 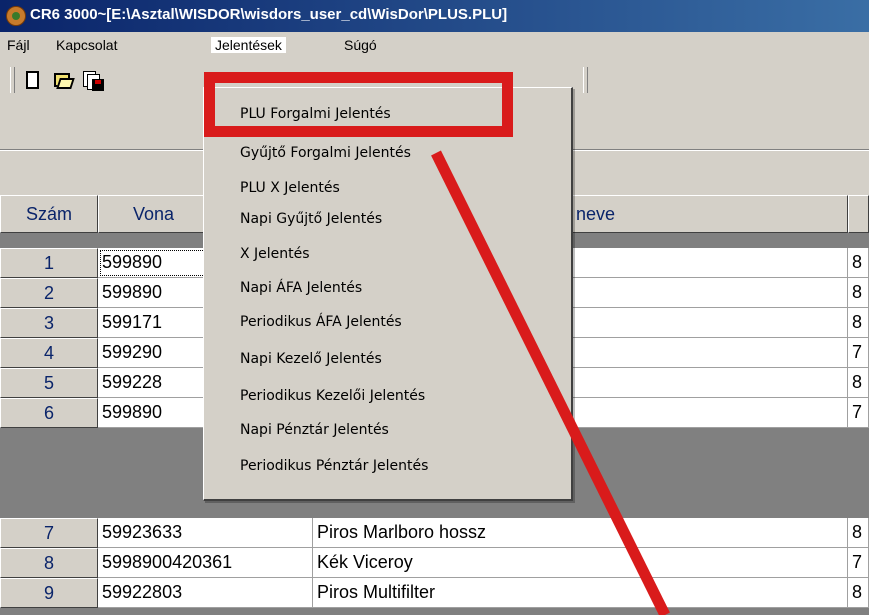 I want to click on menu-reports: Jelentések, so click(x=248, y=45).